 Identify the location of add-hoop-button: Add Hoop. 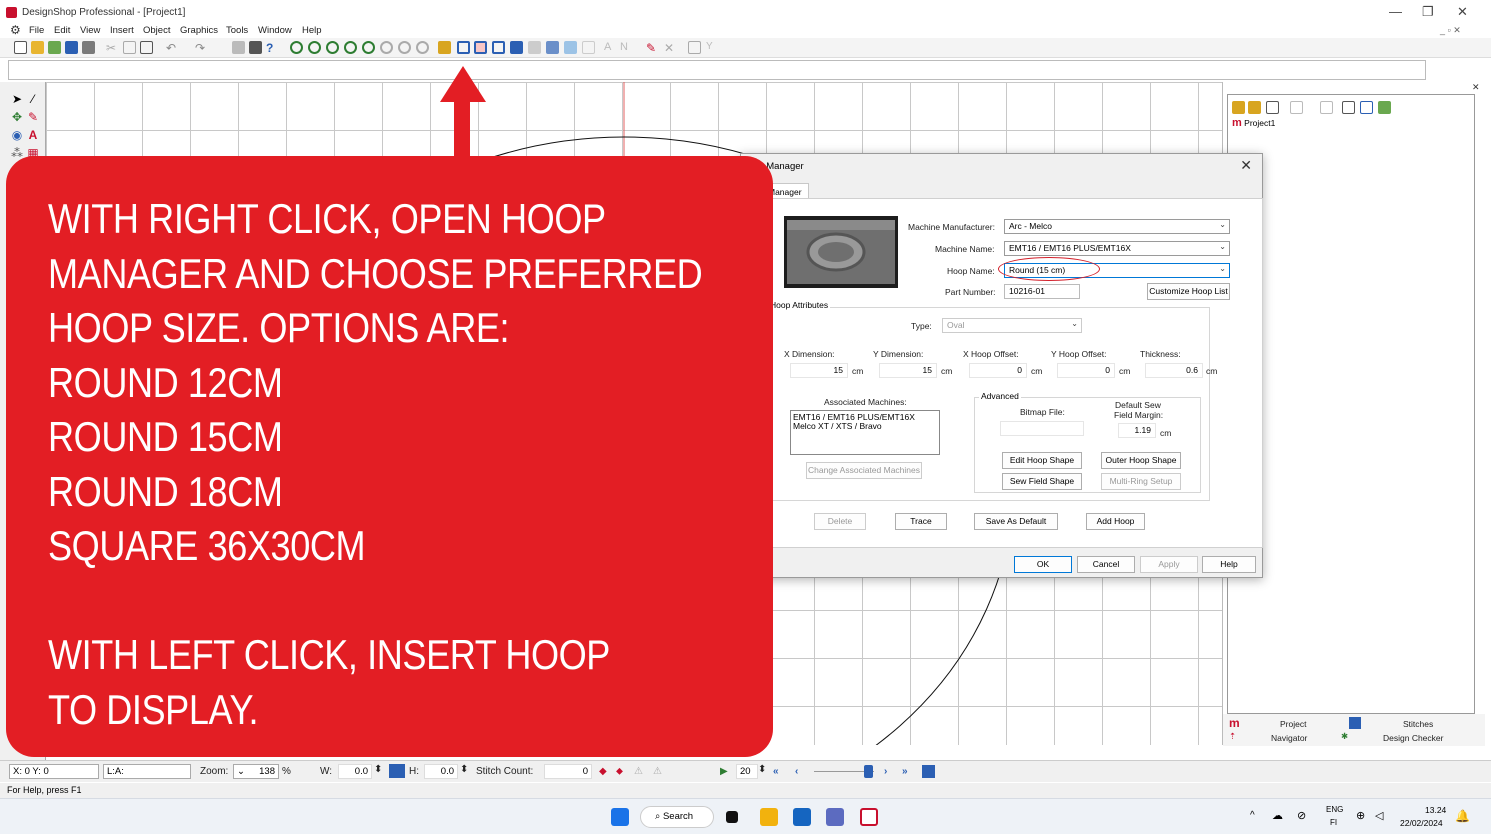
(1115, 521).